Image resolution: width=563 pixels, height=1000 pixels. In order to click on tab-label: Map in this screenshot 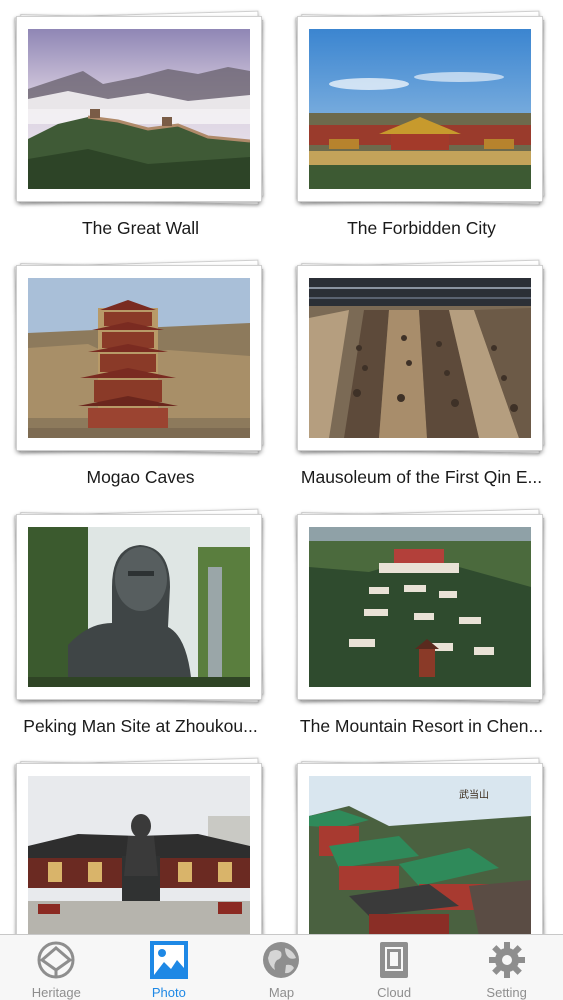, I will do `click(281, 992)`.